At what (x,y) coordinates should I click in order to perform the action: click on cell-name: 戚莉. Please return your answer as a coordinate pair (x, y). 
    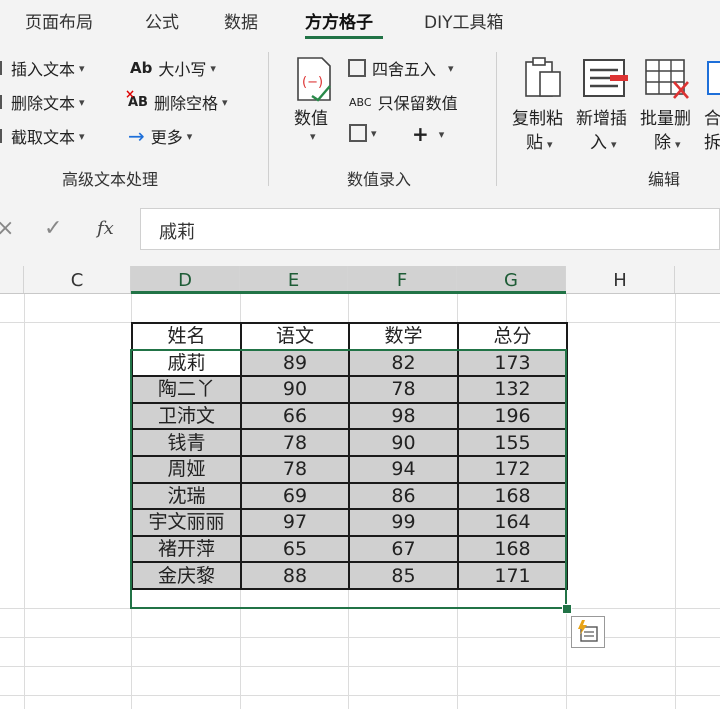
    Looking at the image, I should click on (186, 363).